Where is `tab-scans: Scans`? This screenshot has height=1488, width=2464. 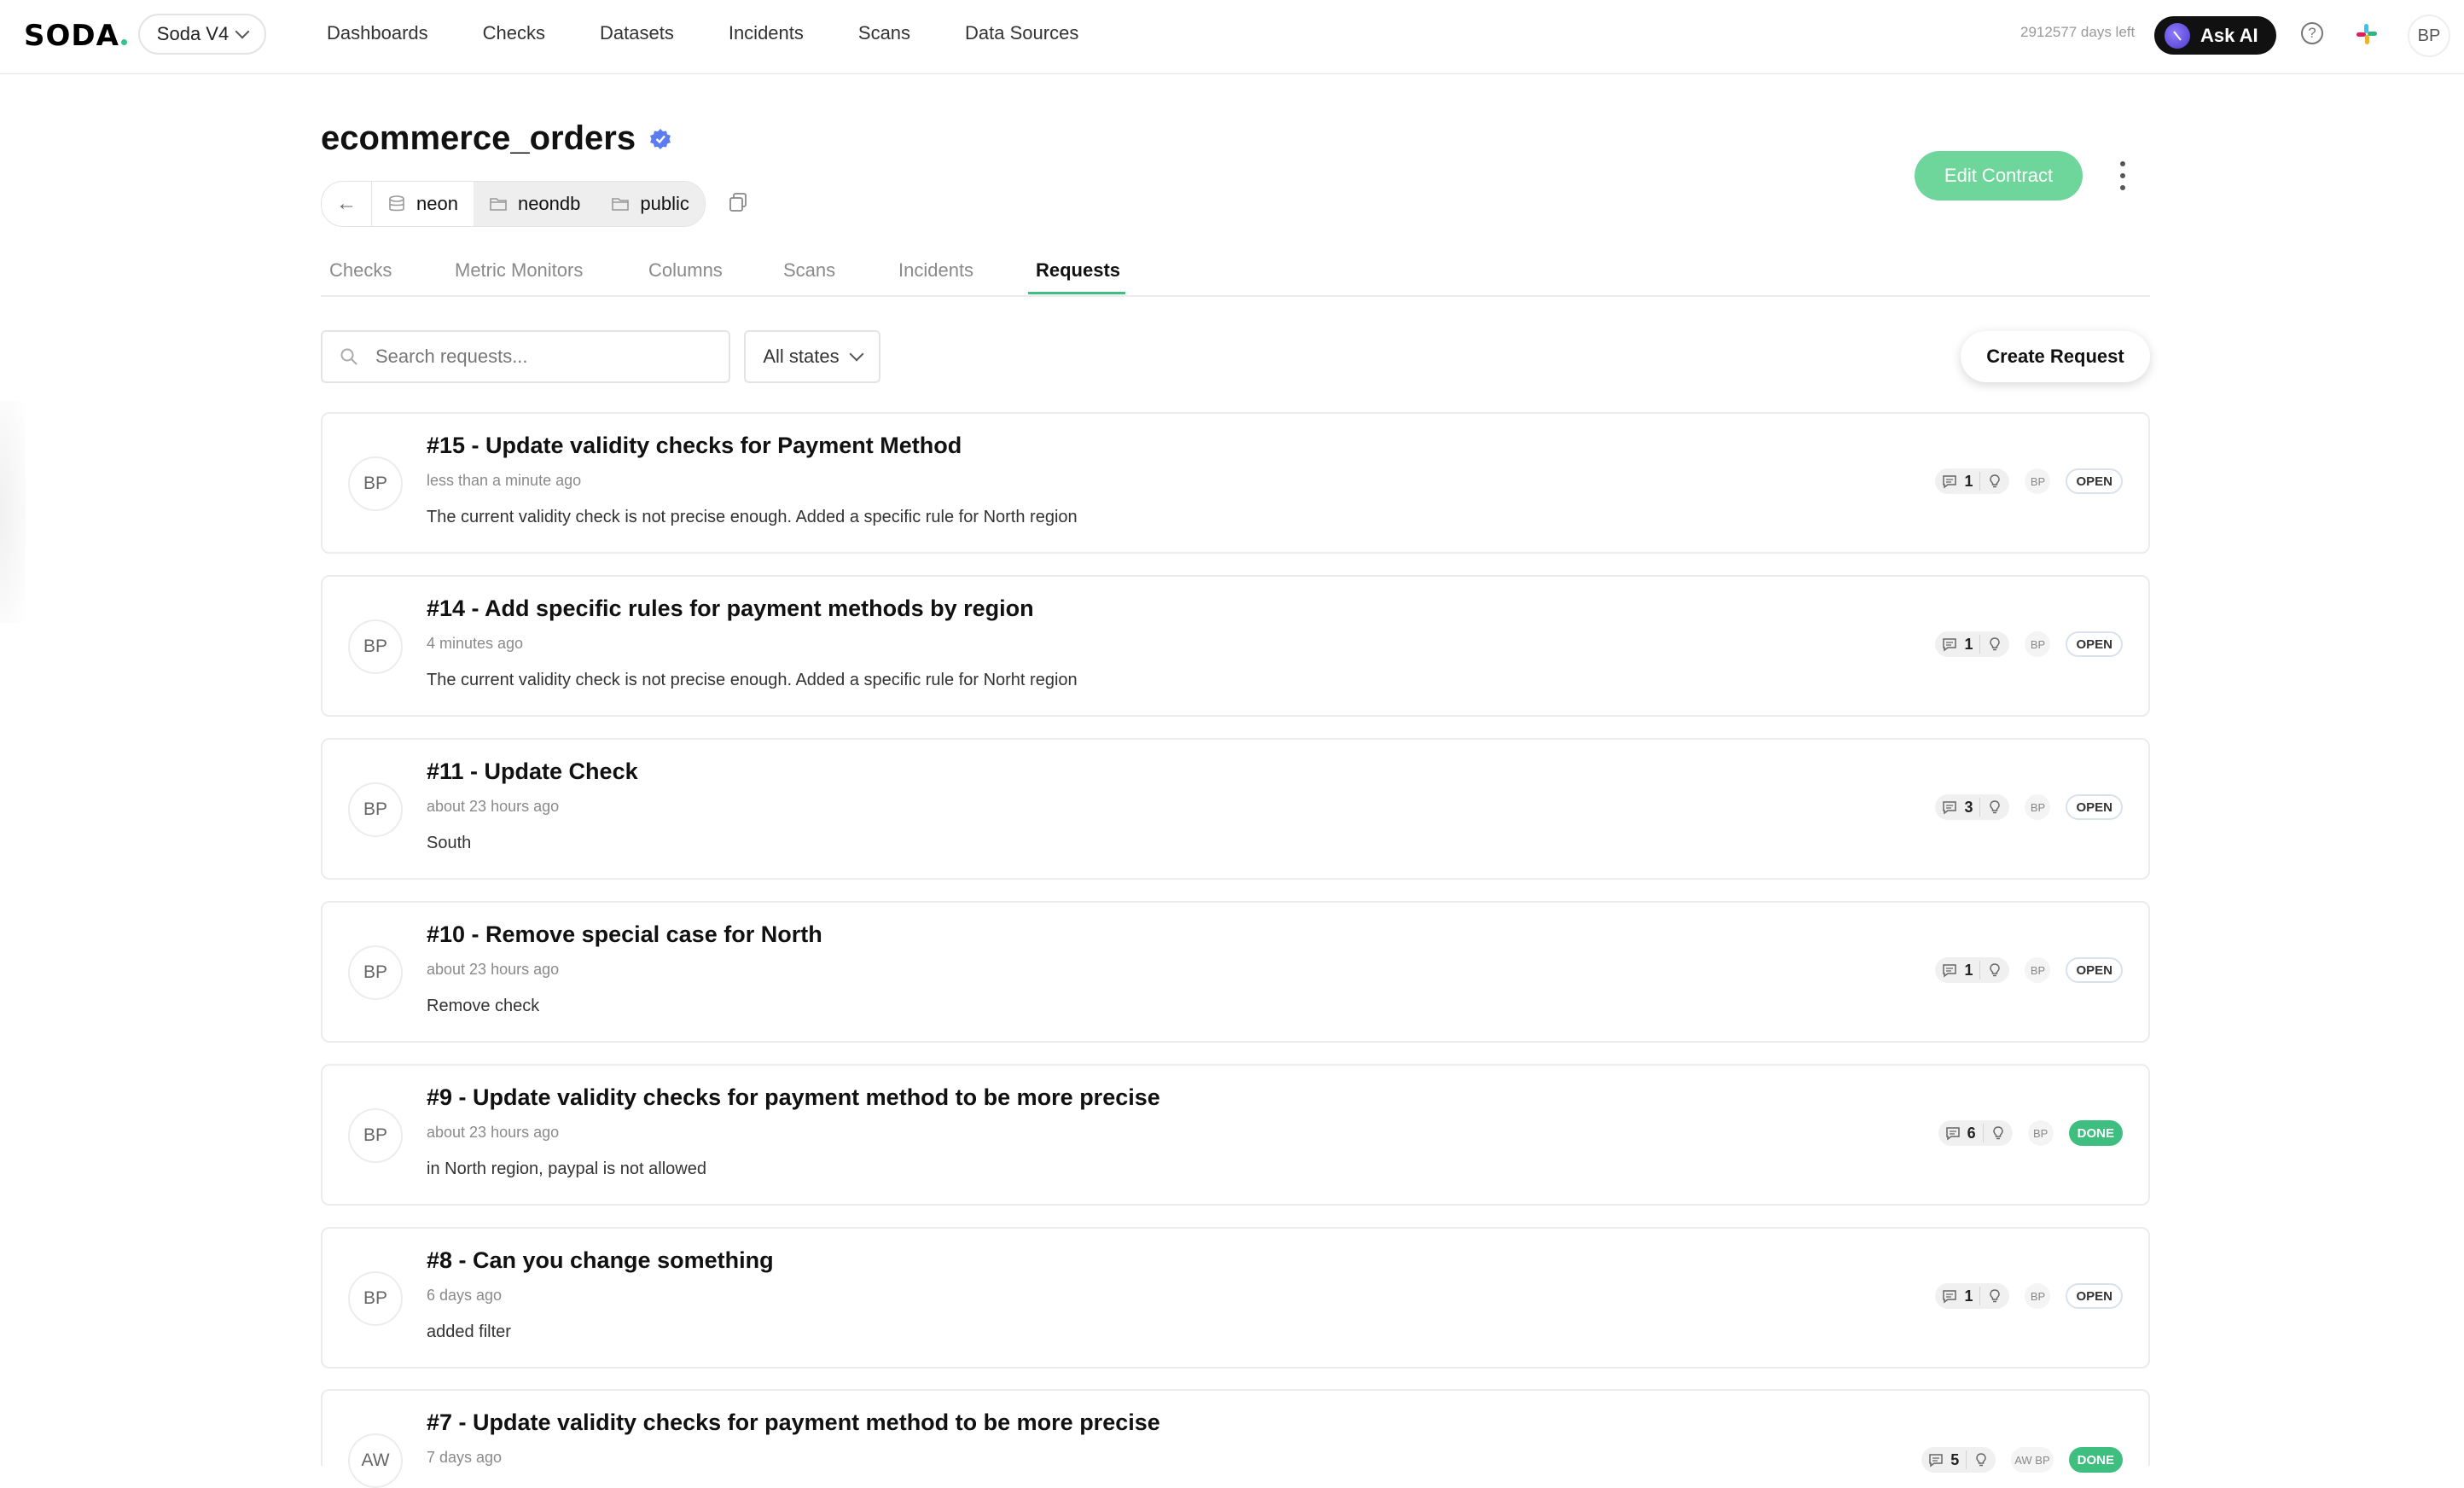 tab-scans: Scans is located at coordinates (809, 270).